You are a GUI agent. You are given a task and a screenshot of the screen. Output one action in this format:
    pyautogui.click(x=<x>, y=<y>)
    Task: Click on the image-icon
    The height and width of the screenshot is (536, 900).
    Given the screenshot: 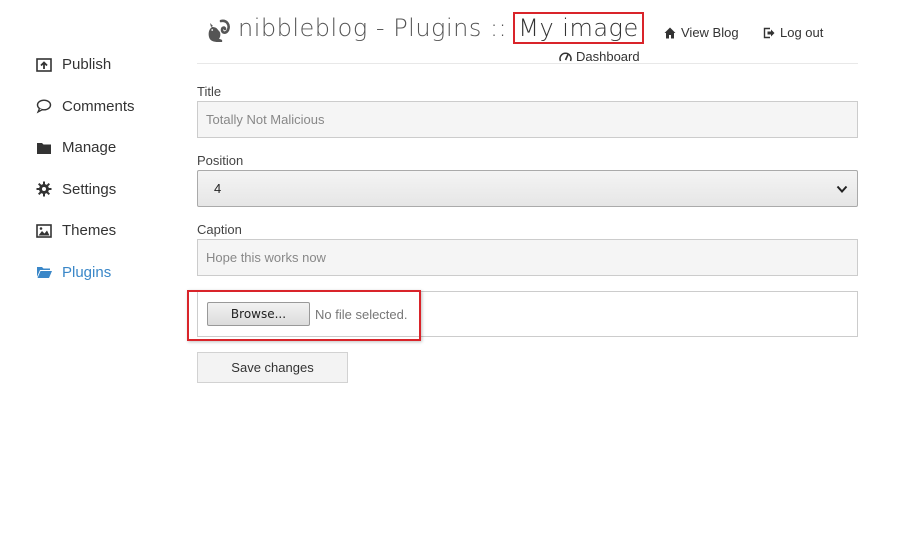 What is the action you would take?
    pyautogui.click(x=44, y=231)
    